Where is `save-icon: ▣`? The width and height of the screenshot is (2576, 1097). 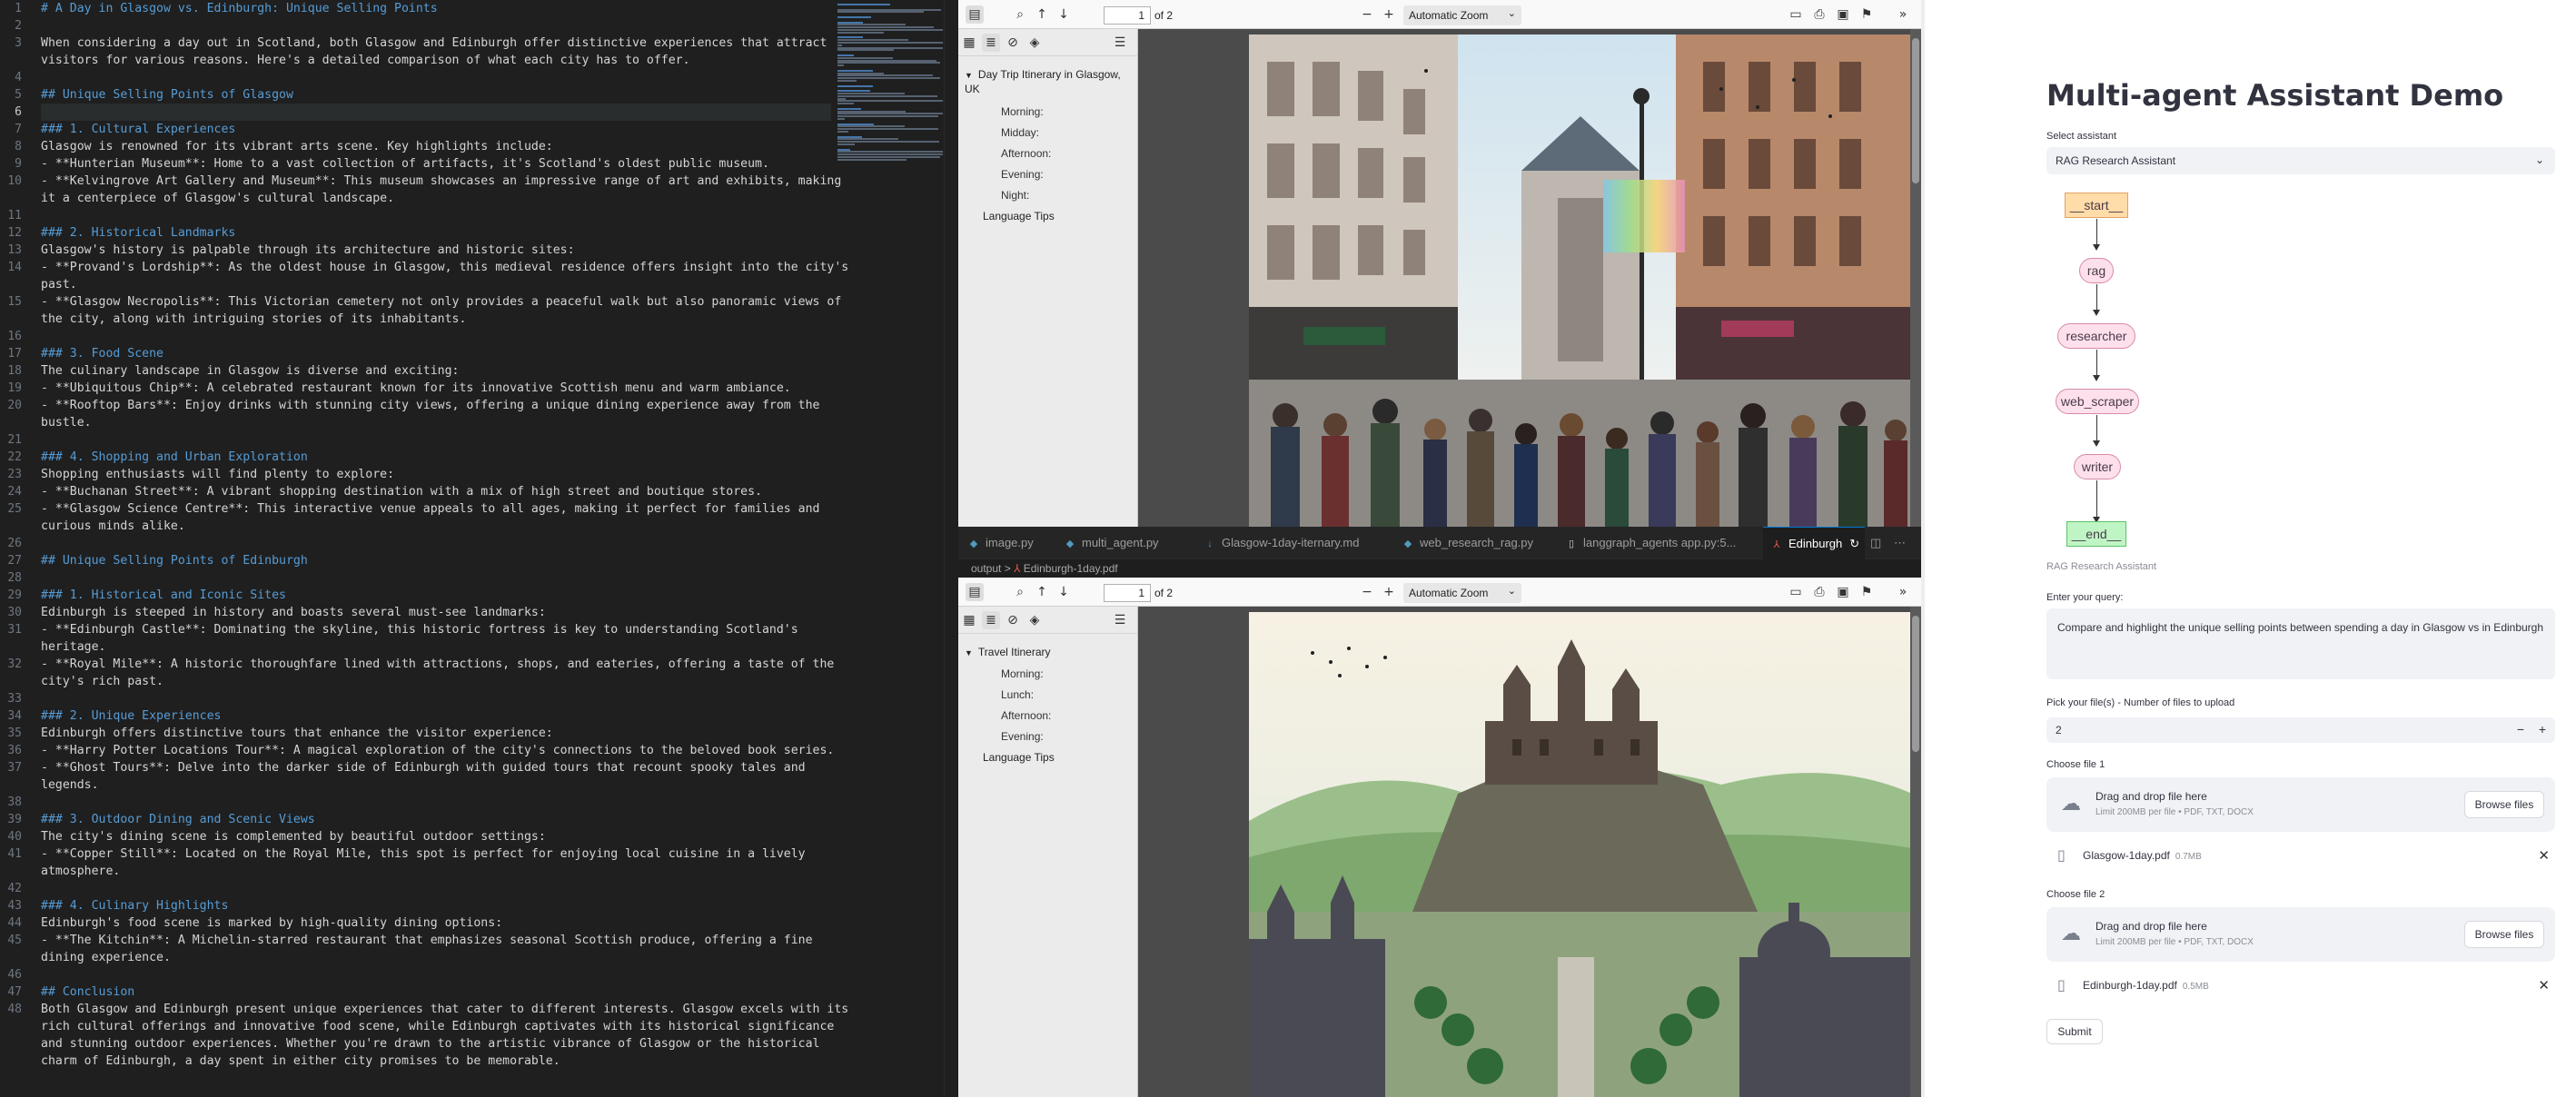
save-icon: ▣ is located at coordinates (1843, 592).